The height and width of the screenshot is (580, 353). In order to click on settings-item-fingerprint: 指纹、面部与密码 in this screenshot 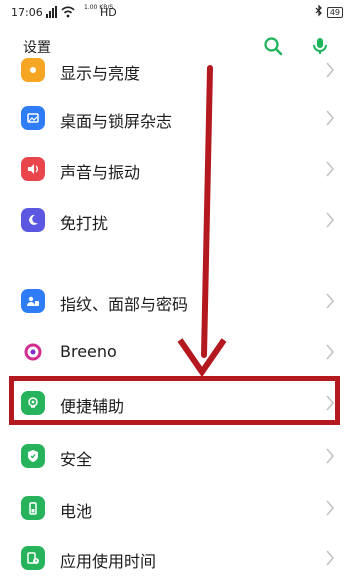, I will do `click(176, 301)`.